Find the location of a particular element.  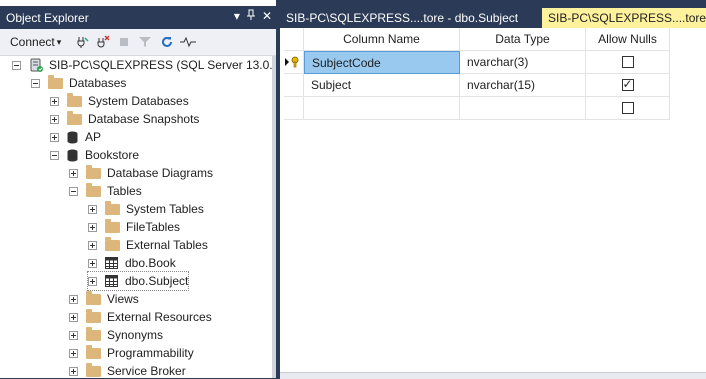

tree-node-label: Programmability is located at coordinates (150, 353).